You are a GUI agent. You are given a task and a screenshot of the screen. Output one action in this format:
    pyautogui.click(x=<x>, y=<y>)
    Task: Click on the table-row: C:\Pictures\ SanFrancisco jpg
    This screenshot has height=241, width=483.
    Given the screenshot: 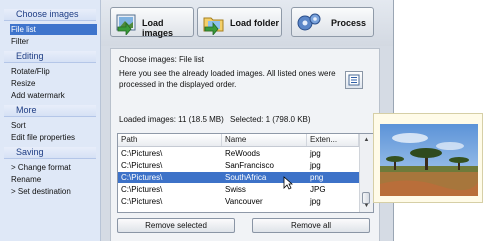 What is the action you would take?
    pyautogui.click(x=238, y=165)
    